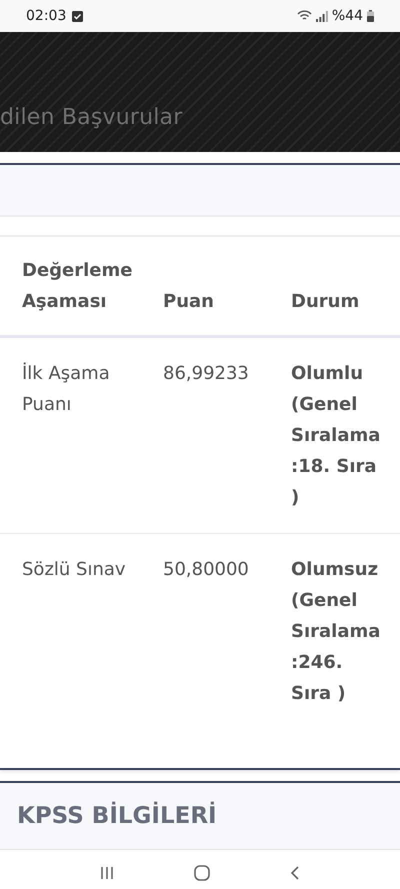 The width and height of the screenshot is (400, 889). I want to click on table-cell-text: İlk Aşama Puanı, so click(66, 389).